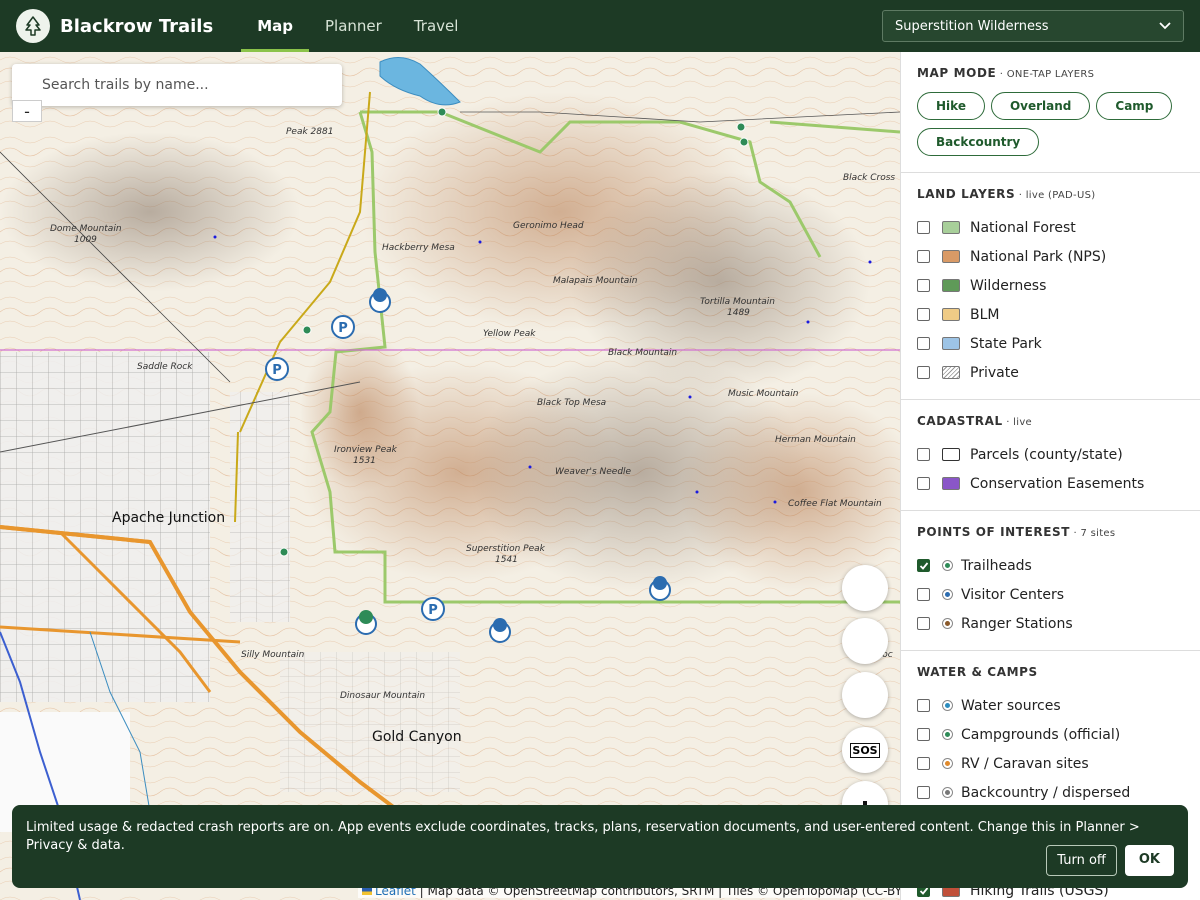 This screenshot has height=900, width=1200. What do you see at coordinates (572, 403) in the screenshot?
I see `map-label: Black Top Mesa` at bounding box center [572, 403].